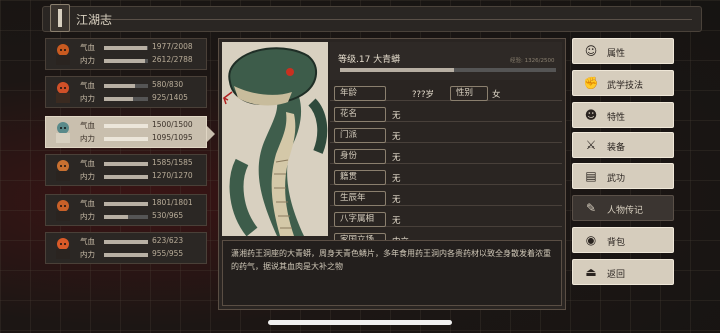 This screenshot has height=333, width=720. What do you see at coordinates (591, 51) in the screenshot?
I see `person-icon: ☺` at bounding box center [591, 51].